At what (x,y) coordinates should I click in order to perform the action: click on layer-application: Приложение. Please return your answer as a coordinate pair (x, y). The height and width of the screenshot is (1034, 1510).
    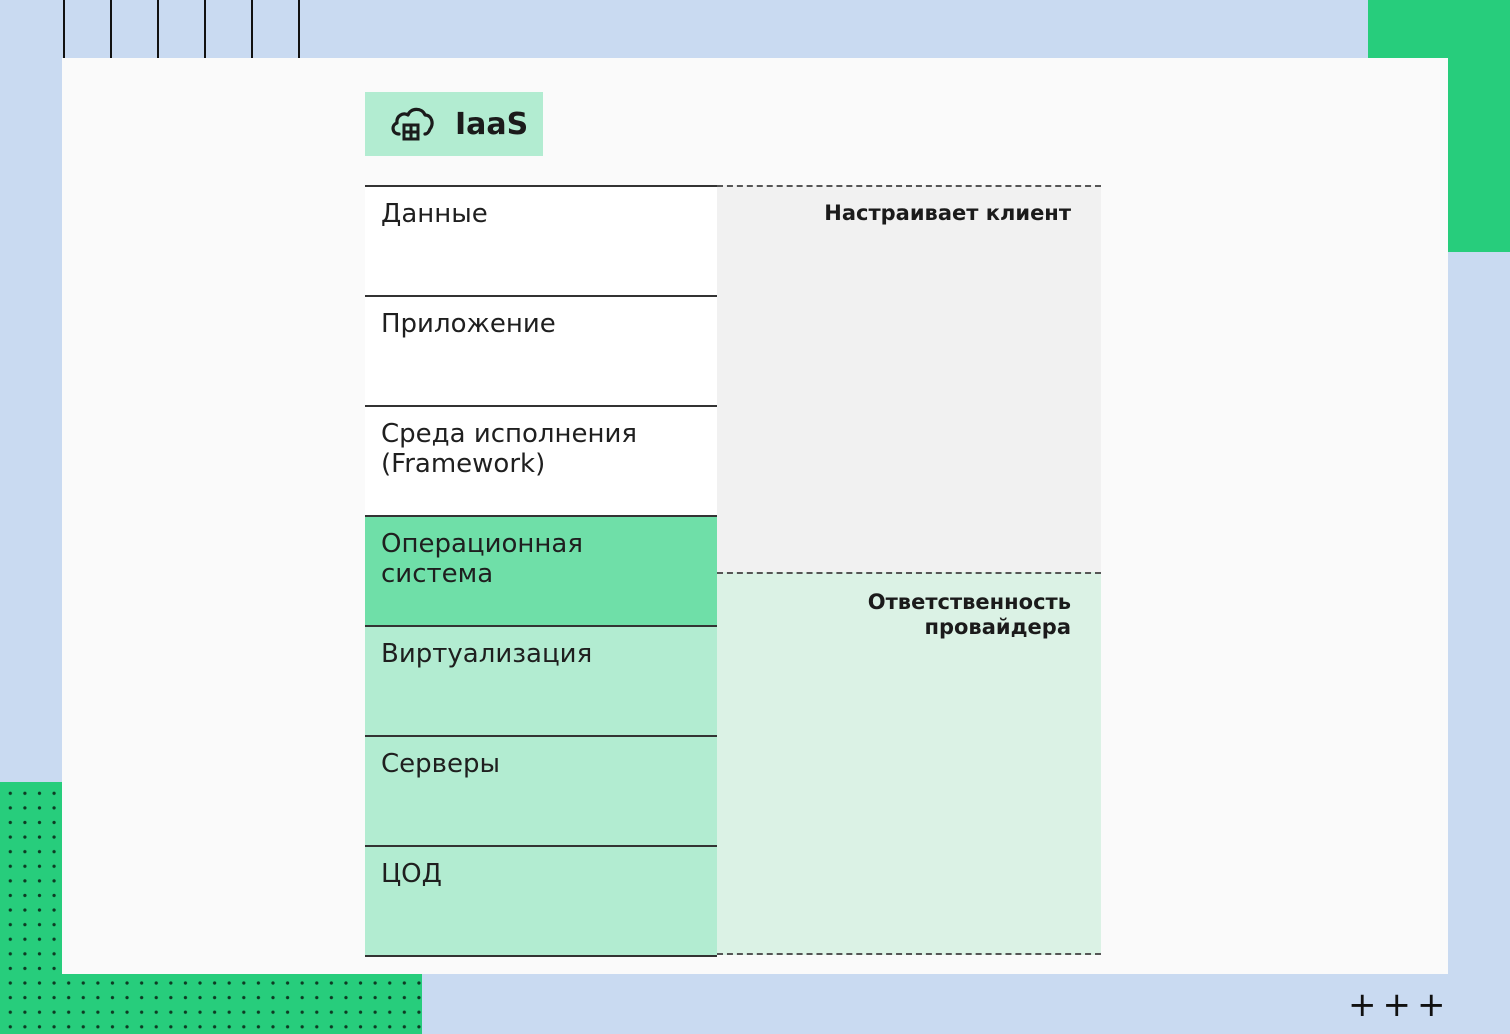
    Looking at the image, I should click on (541, 350).